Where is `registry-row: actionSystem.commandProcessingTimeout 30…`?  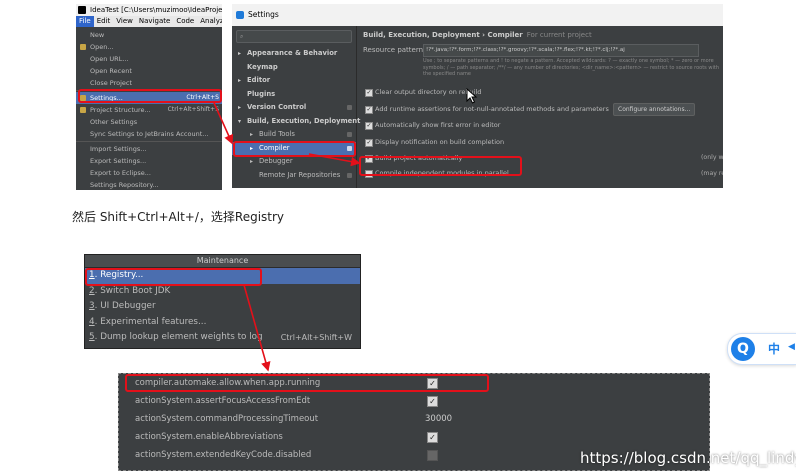
registry-row: actionSystem.commandProcessingTimeout 30… is located at coordinates (414, 419).